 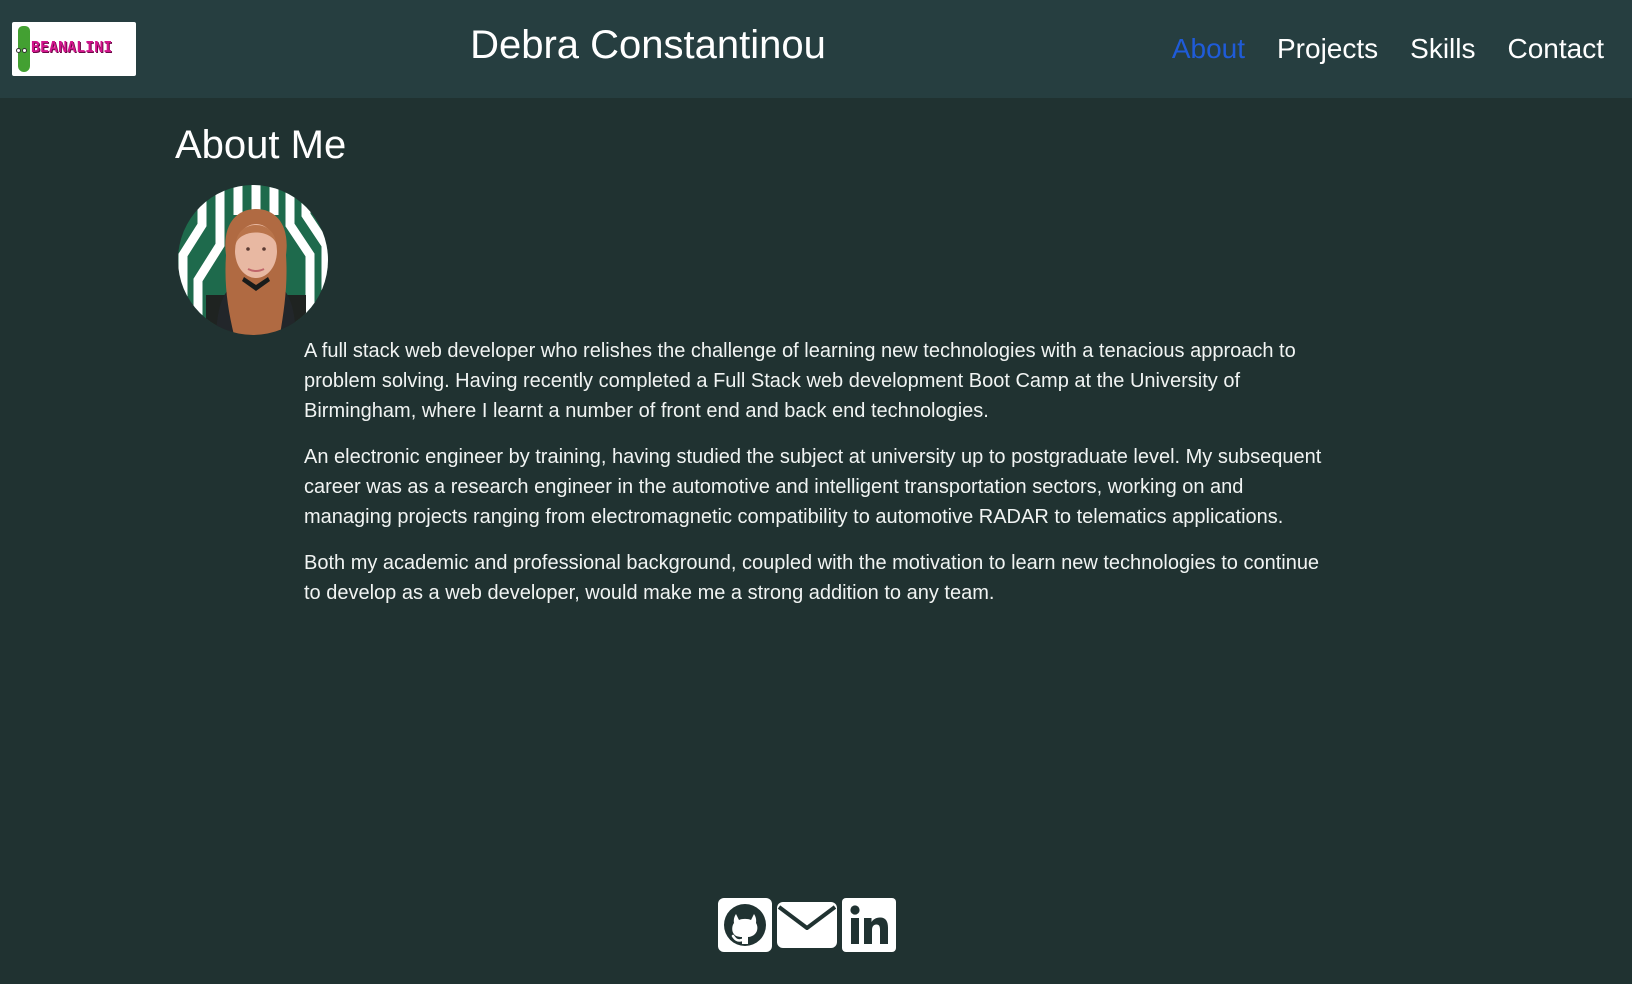 I want to click on about-heading: About Me, so click(x=261, y=145).